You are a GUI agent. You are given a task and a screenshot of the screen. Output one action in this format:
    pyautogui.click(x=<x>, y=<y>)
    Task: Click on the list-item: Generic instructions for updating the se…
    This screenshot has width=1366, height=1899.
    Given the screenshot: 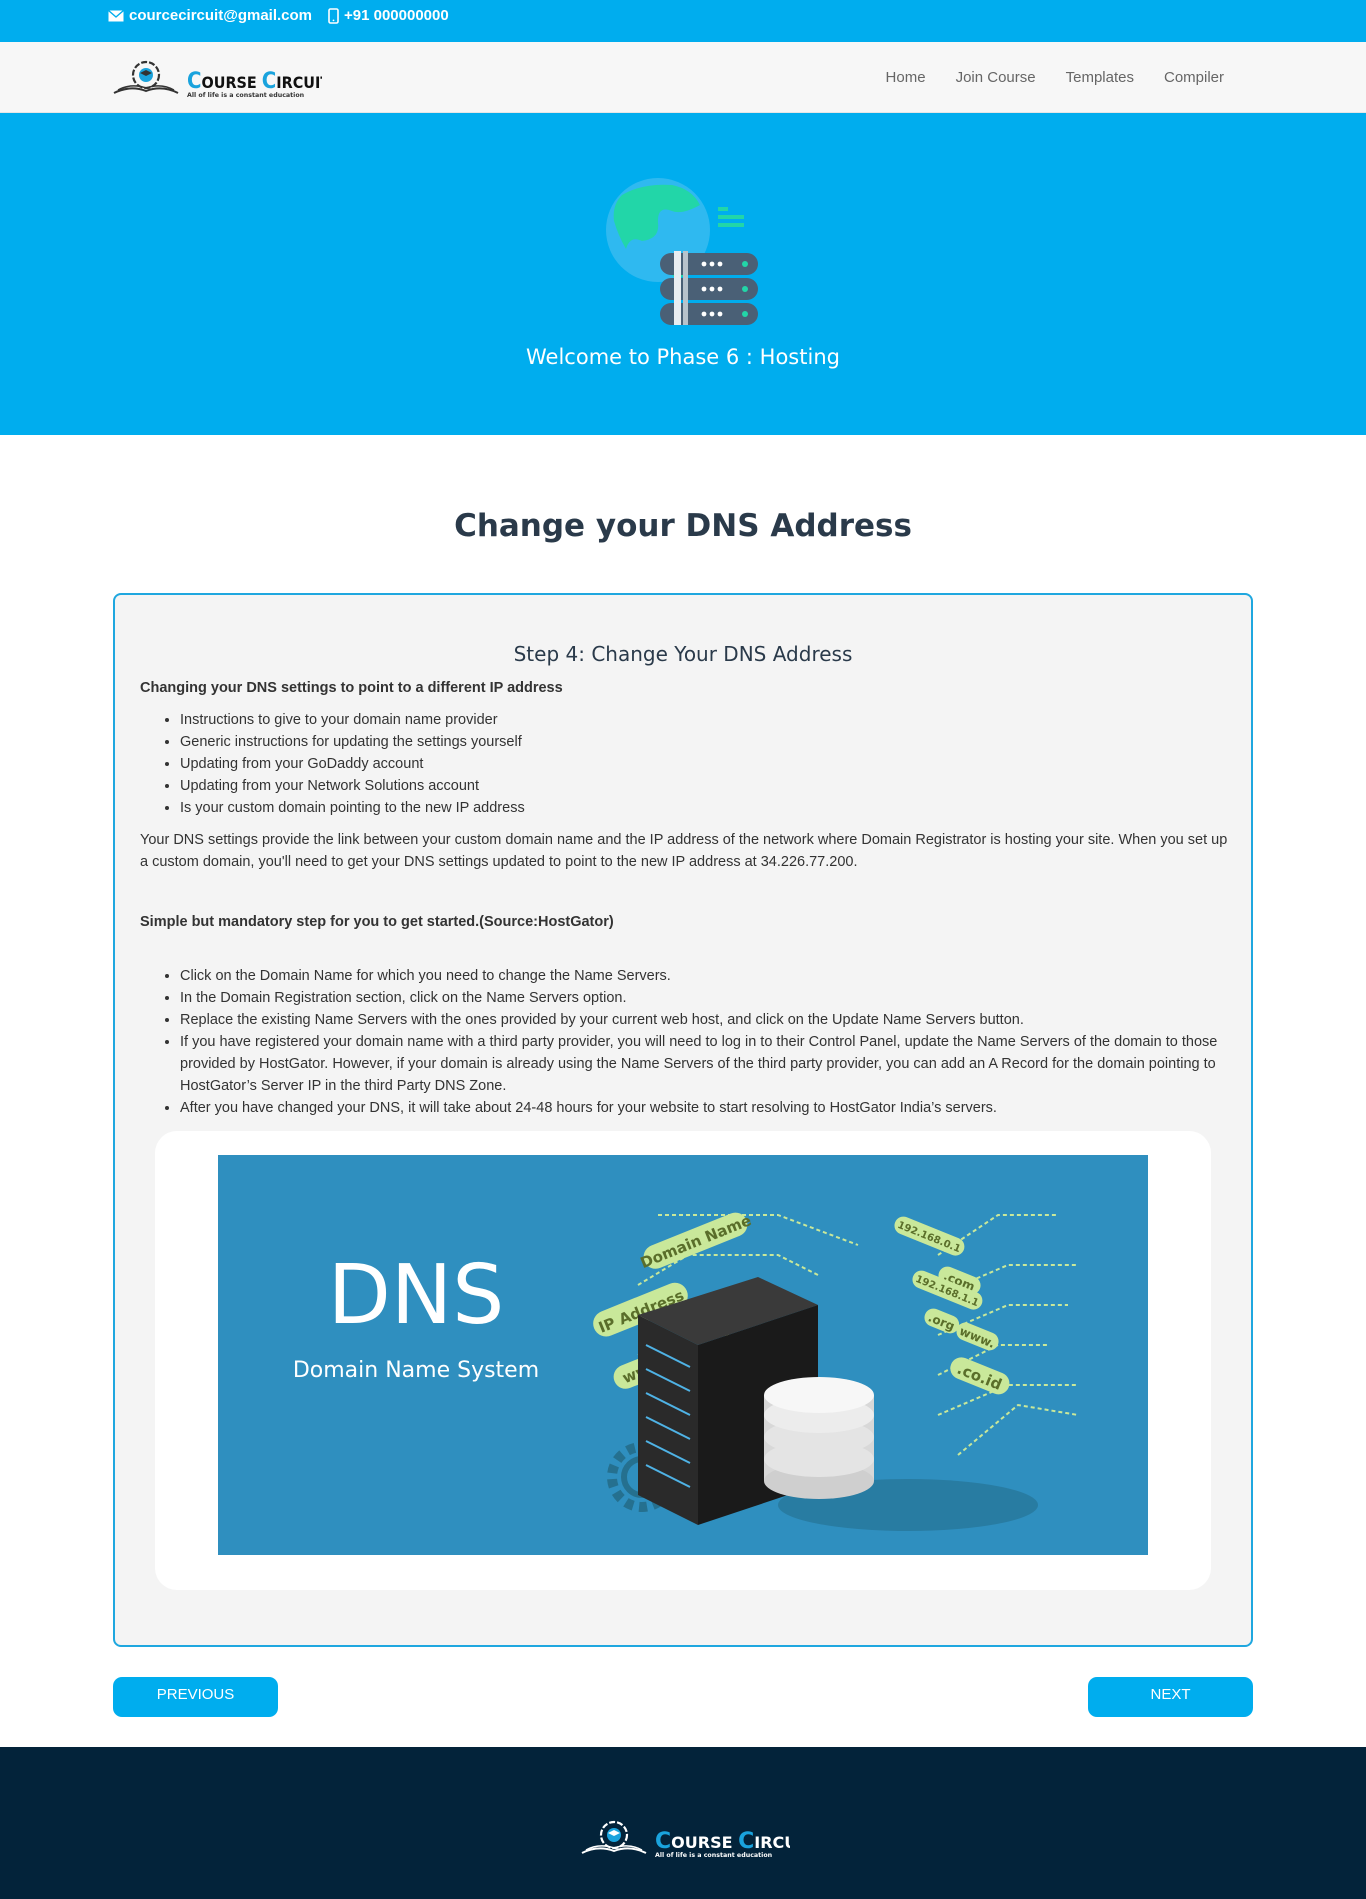 What is the action you would take?
    pyautogui.click(x=705, y=742)
    